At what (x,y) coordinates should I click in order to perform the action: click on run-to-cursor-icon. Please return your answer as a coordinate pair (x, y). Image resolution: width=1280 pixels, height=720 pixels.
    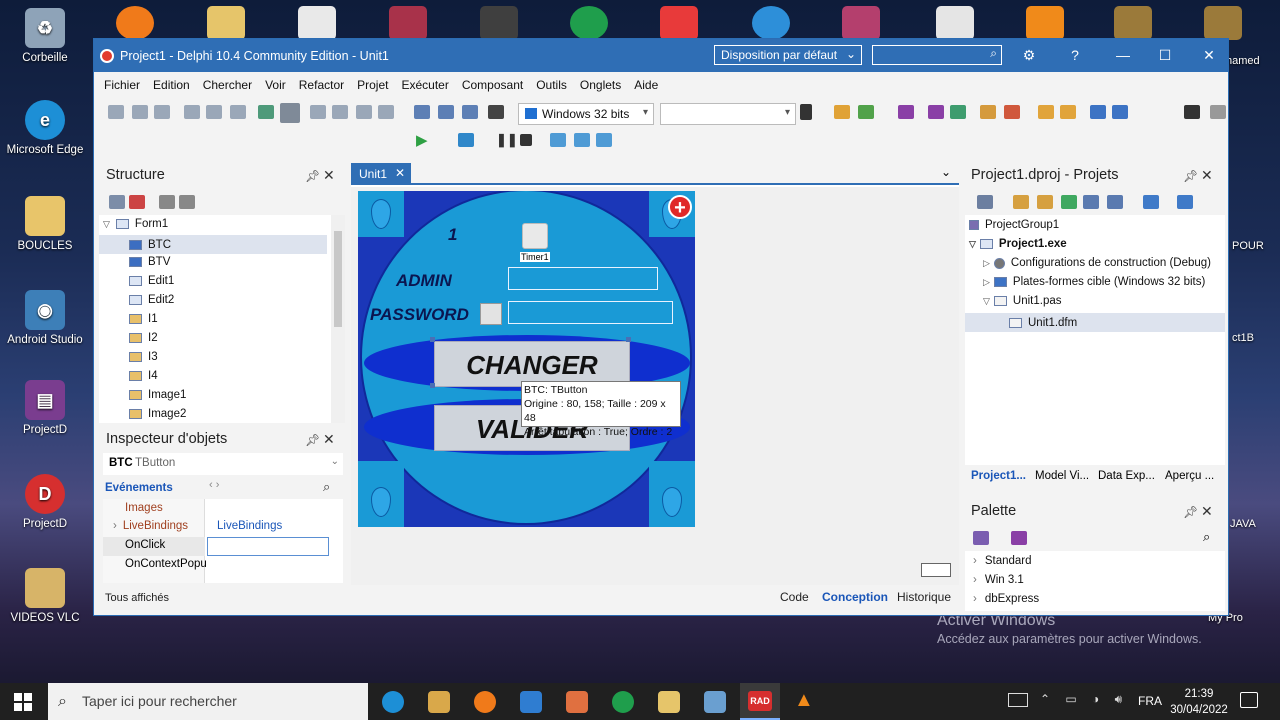
    Looking at the image, I should click on (604, 140).